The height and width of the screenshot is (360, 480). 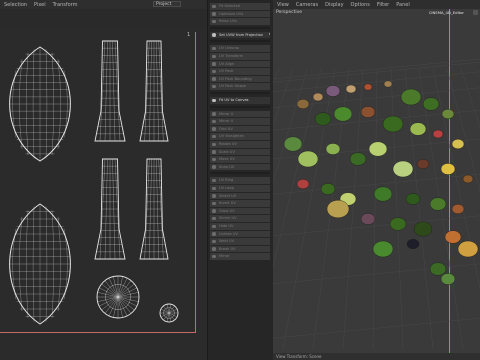 I want to click on gear-icon: ⚙, so click(x=269, y=35).